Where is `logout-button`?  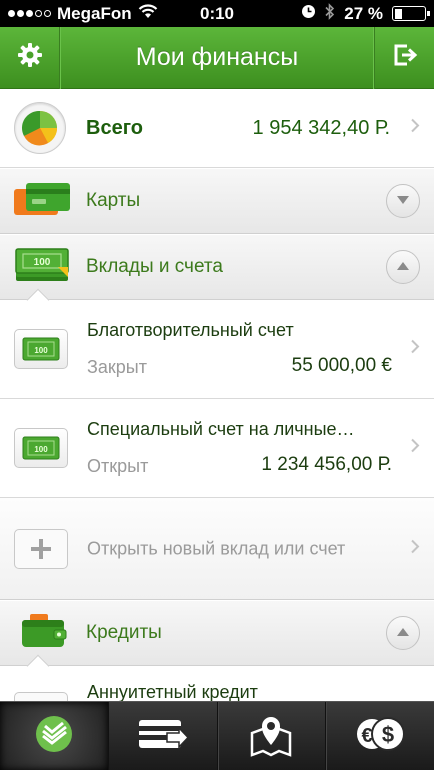 logout-button is located at coordinates (404, 57).